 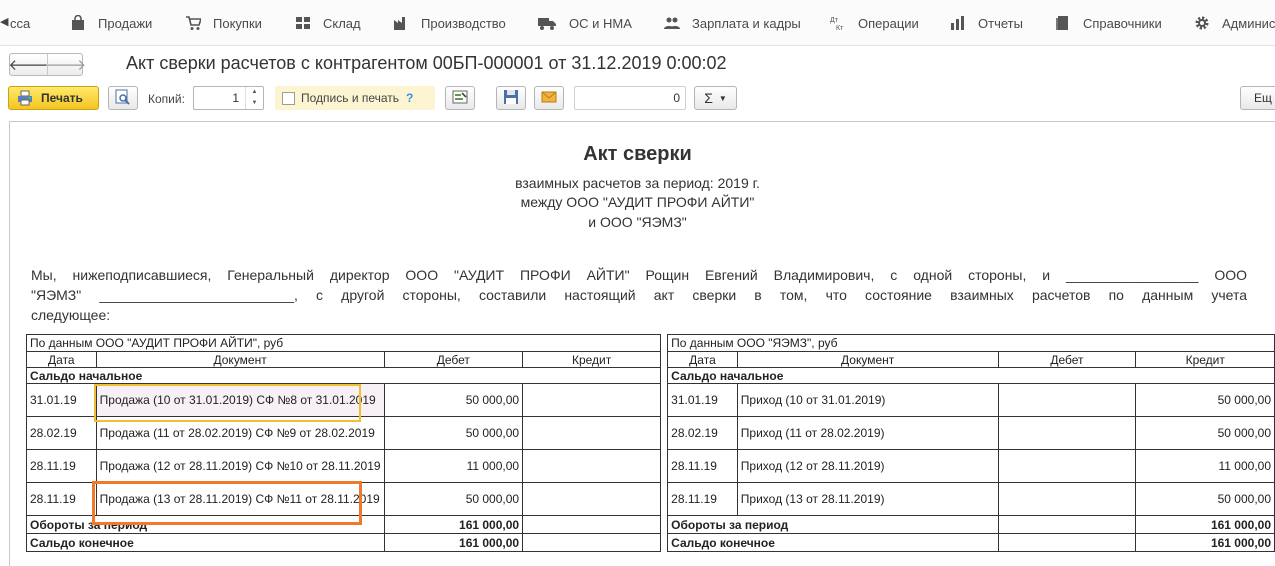 What do you see at coordinates (642, 121) in the screenshot?
I see `document-frame-top` at bounding box center [642, 121].